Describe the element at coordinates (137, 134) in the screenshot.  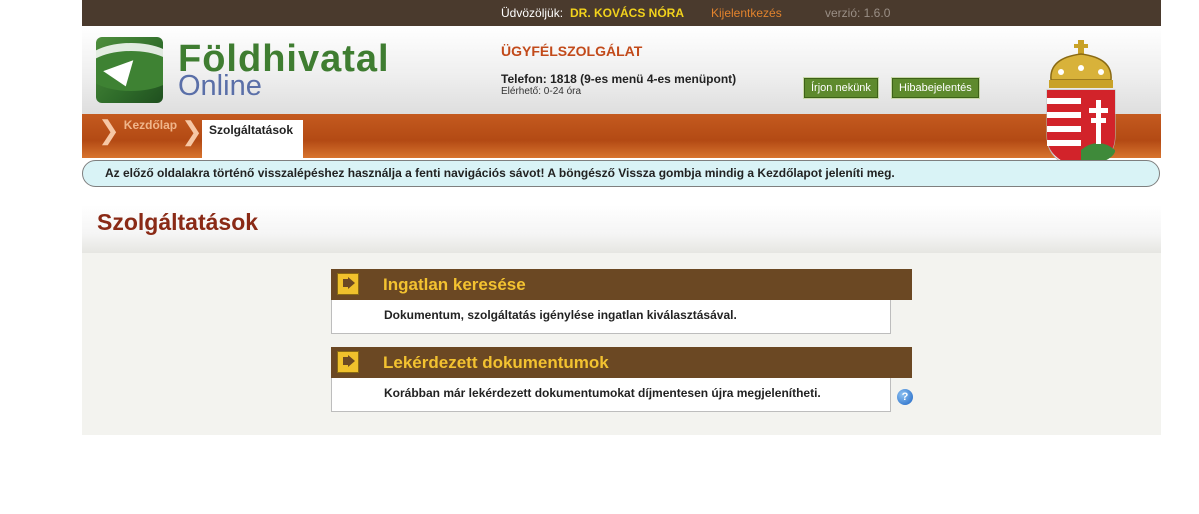
I see `breadcrumb-home: ❯ Kezdőlap` at that location.